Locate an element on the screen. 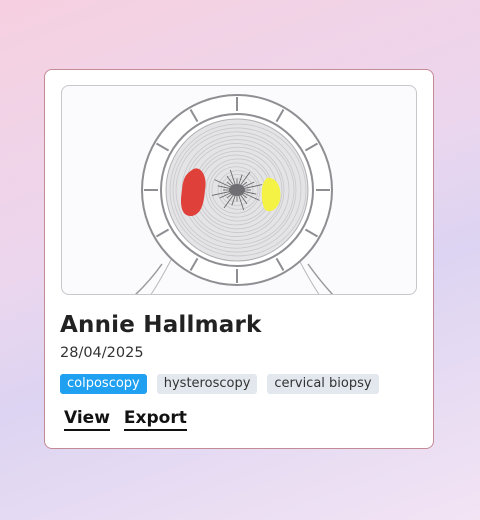 Image resolution: width=480 pixels, height=520 pixels. view-button: View is located at coordinates (87, 419).